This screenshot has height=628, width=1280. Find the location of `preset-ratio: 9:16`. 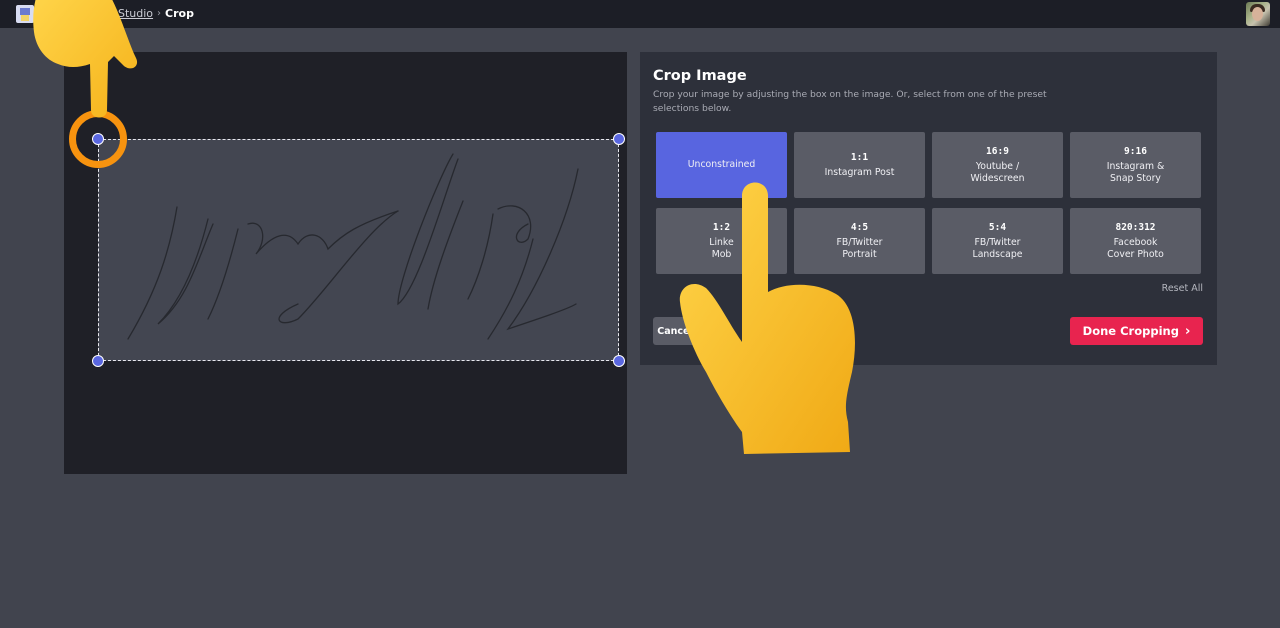

preset-ratio: 9:16 is located at coordinates (1135, 151).